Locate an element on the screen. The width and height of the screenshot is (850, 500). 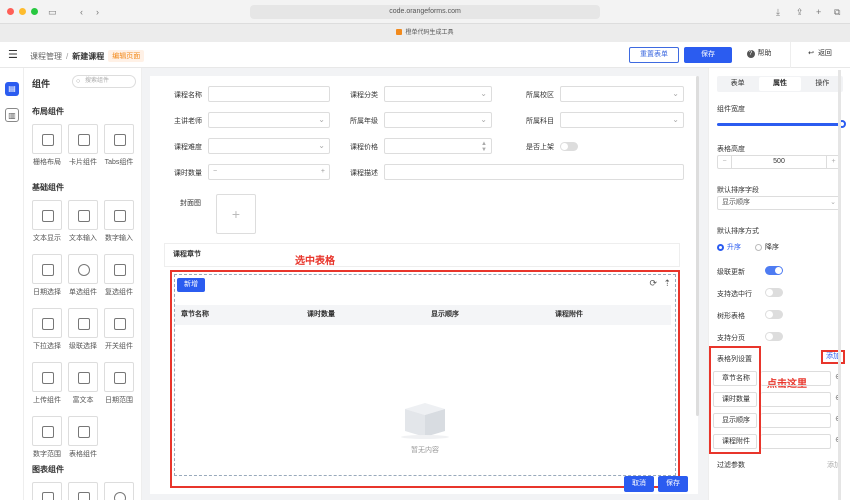
share-icon: ⇪ is located at coordinates (800, 12).